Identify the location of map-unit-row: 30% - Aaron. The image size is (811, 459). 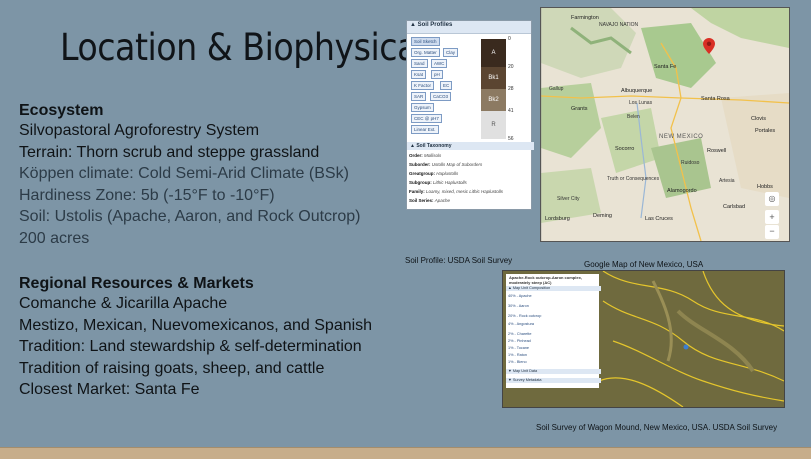
(518, 306).